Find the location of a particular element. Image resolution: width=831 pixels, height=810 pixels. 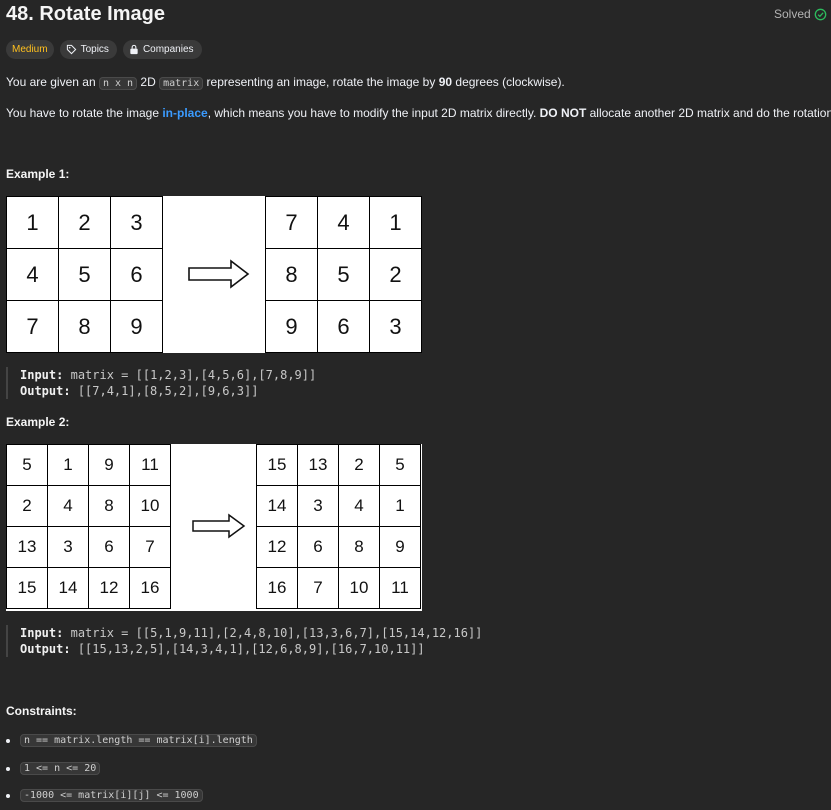

constraint-item: -1000 <= matrix[i][j] <= 1000 is located at coordinates (104, 795).